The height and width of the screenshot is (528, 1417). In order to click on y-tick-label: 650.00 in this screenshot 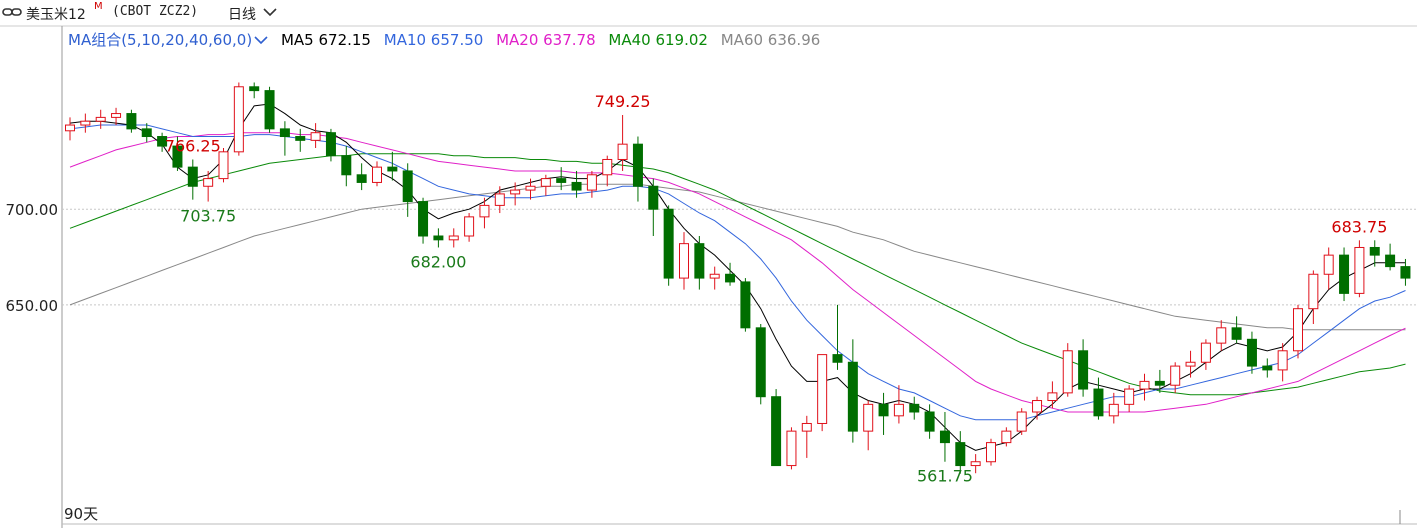, I will do `click(32, 306)`.